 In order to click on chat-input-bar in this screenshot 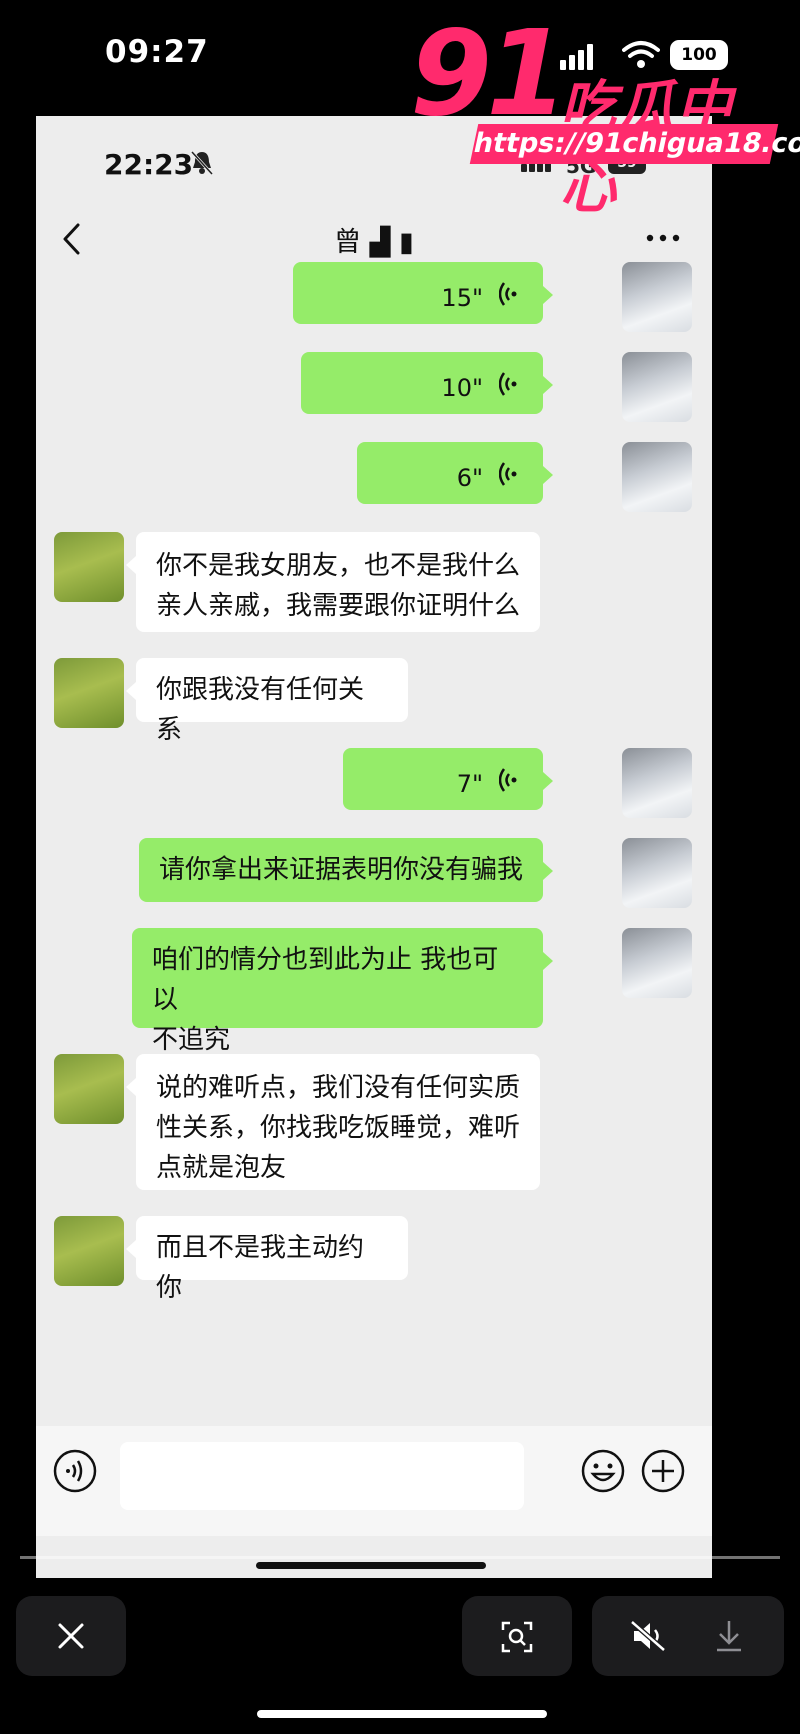, I will do `click(374, 1481)`.